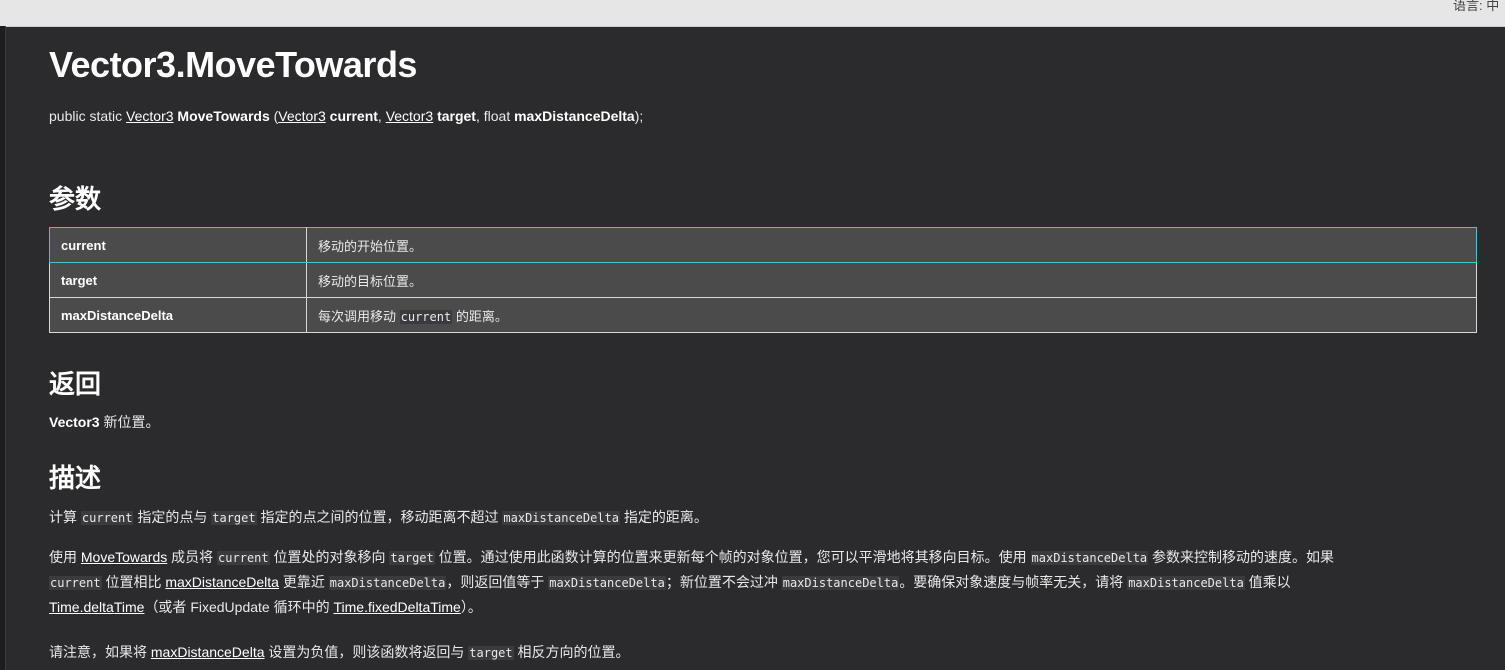 The width and height of the screenshot is (1505, 670). What do you see at coordinates (3, 348) in the screenshot?
I see `left-sidebar-edge` at bounding box center [3, 348].